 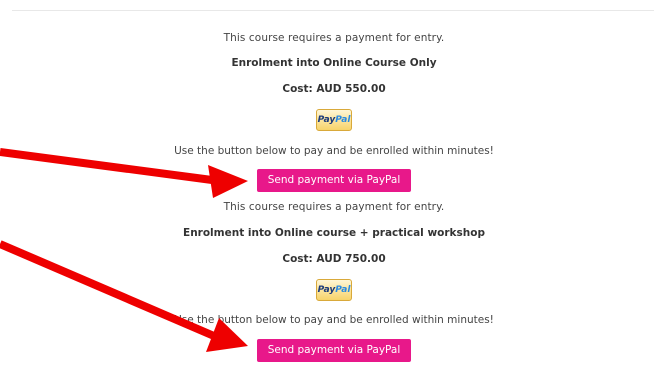 I want to click on course-cost: Cost: AUD 550.00, so click(x=334, y=89).